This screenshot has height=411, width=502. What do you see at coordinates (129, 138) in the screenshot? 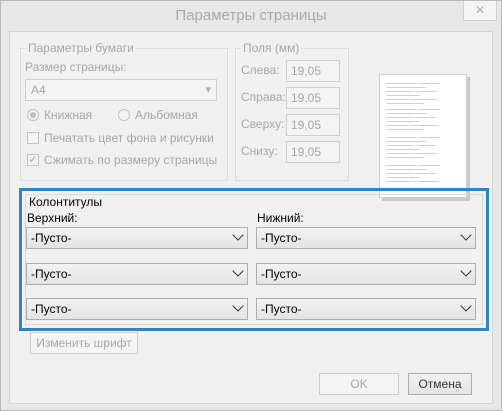
I see `print-background-label: Печатать цвет фона и рисунки` at bounding box center [129, 138].